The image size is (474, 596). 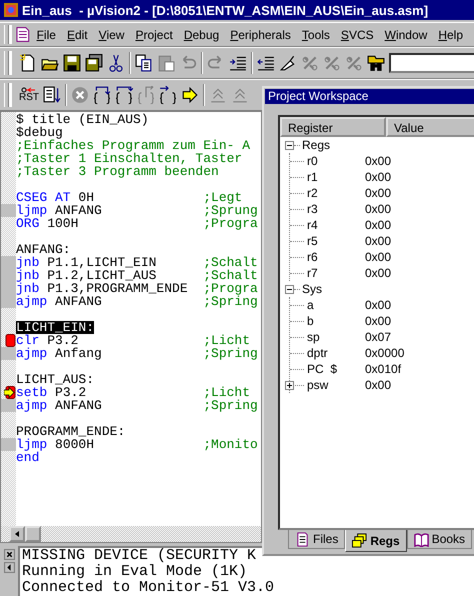 I want to click on code-comment: ;Einfaches Programm zum Ein- A, so click(x=133, y=145).